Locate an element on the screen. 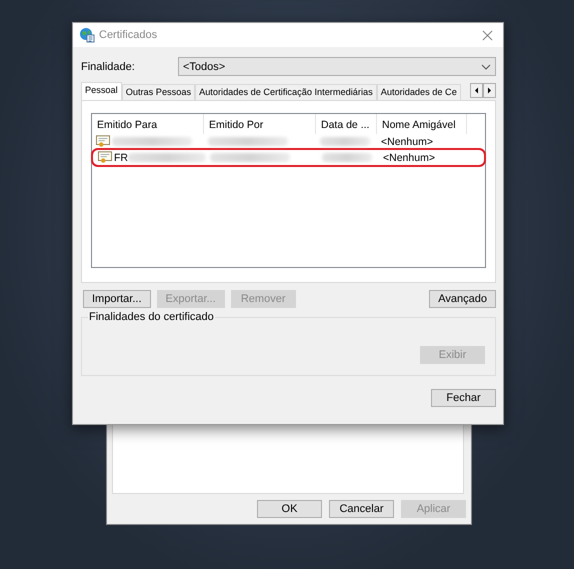 The width and height of the screenshot is (574, 569). close-button: Fechar is located at coordinates (463, 398).